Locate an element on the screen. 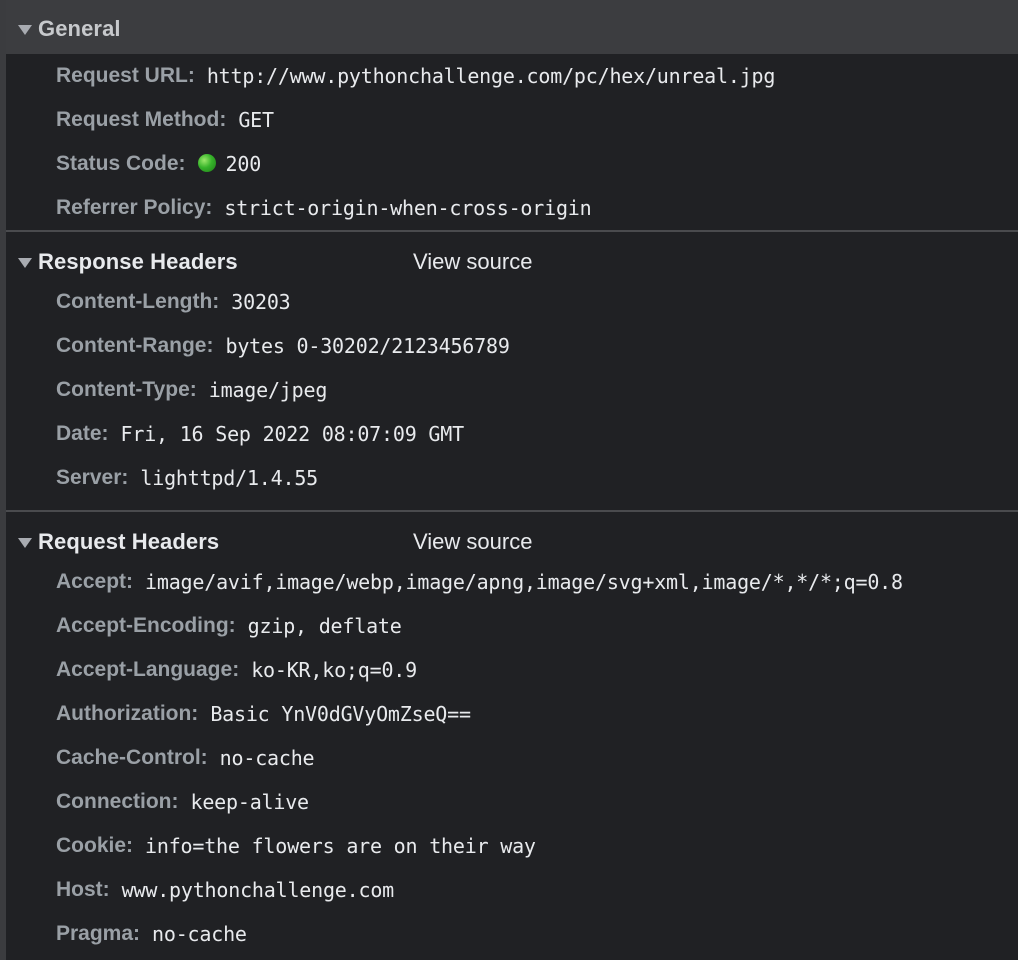 The height and width of the screenshot is (960, 1018). header-key: Authorization: is located at coordinates (127, 713).